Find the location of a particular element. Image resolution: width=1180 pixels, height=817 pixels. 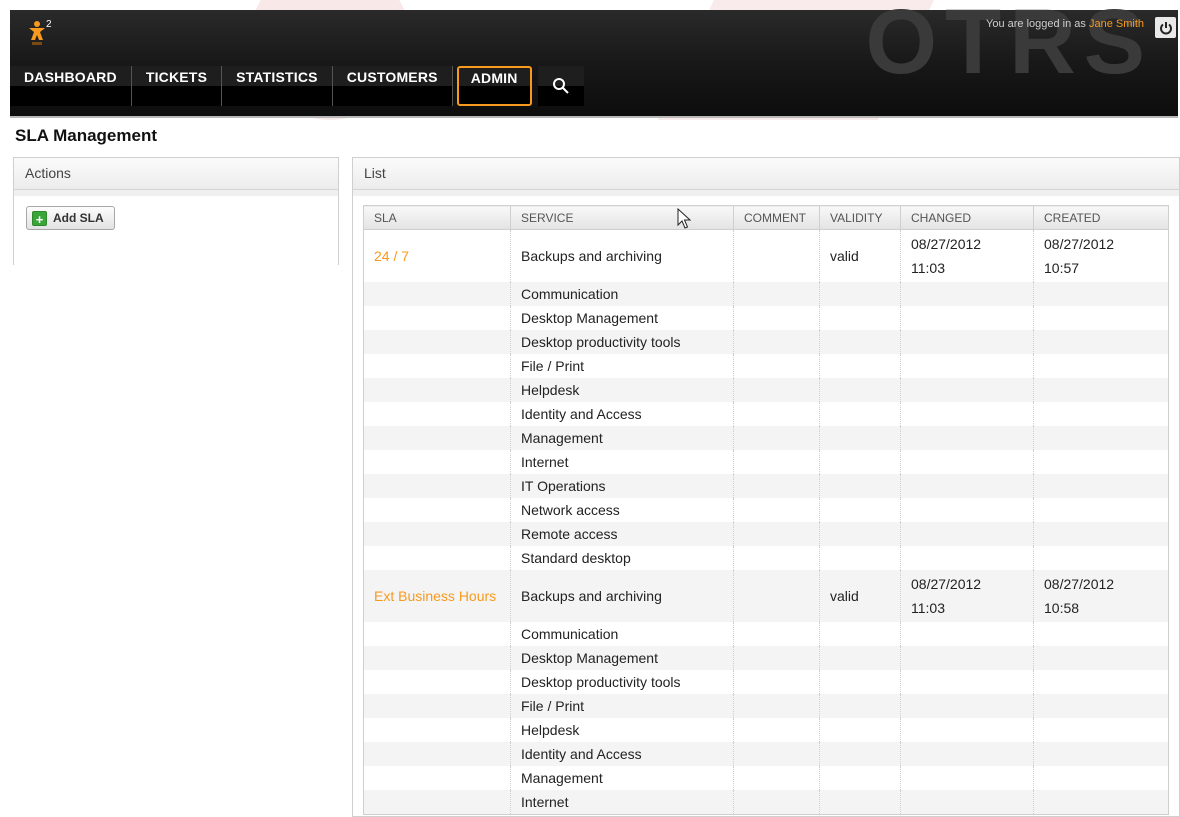

sla-service-row: Network access is located at coordinates (766, 510).